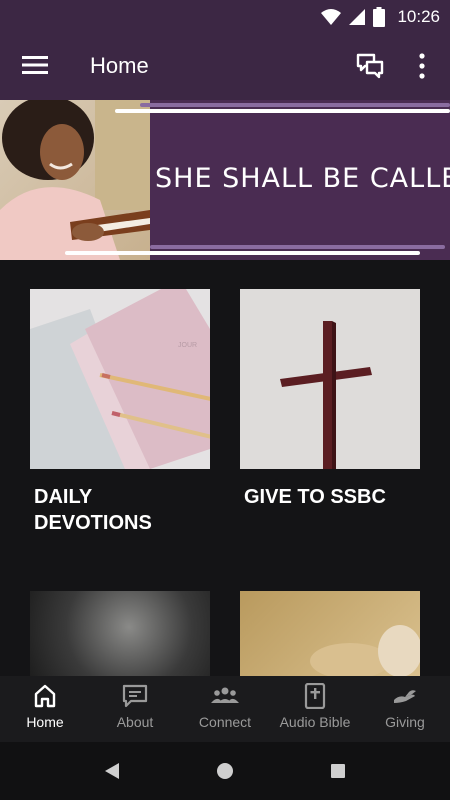 Image resolution: width=450 pixels, height=800 pixels. I want to click on card-daily-devotions: JOUR DAILY DEVOTIONS, so click(120, 412).